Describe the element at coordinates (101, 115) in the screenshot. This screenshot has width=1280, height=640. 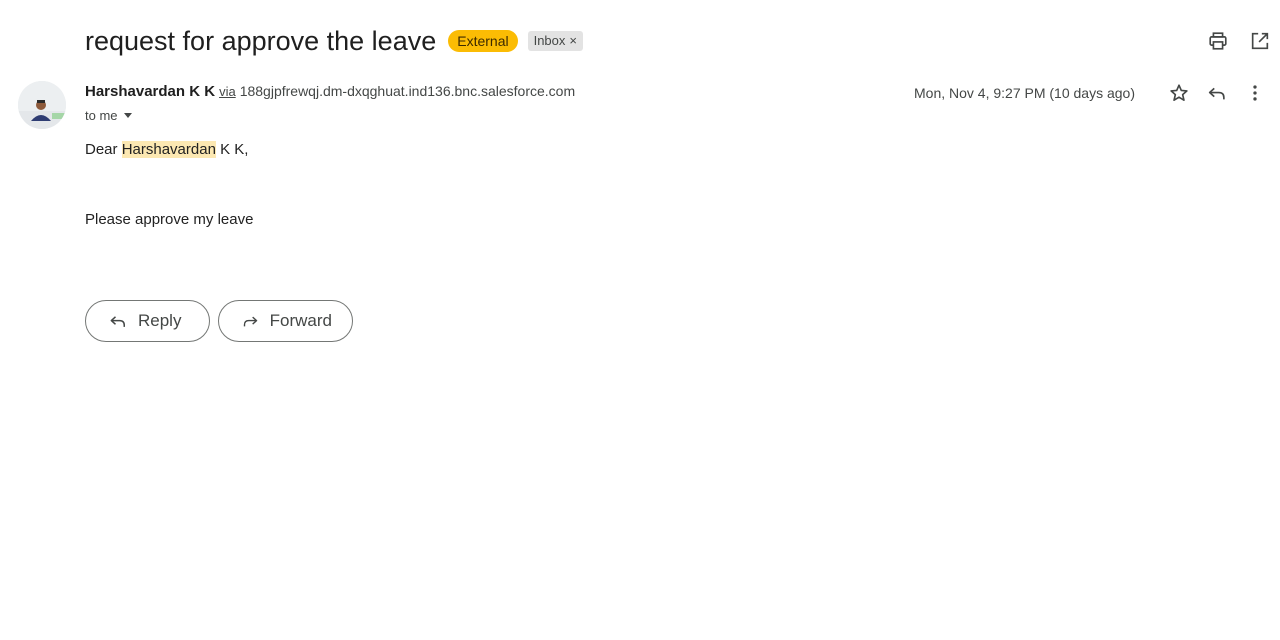
I see `recipient-text: to me` at that location.